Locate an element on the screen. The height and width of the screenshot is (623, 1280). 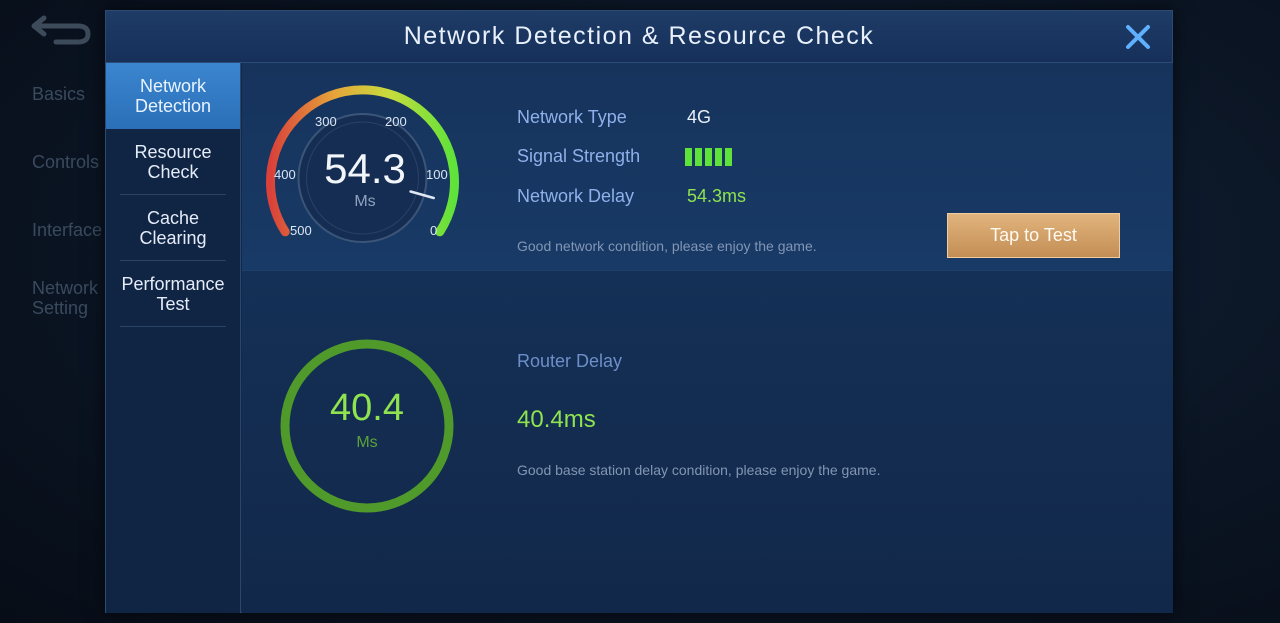
tab-resource-check: Resource Check is located at coordinates (173, 162).